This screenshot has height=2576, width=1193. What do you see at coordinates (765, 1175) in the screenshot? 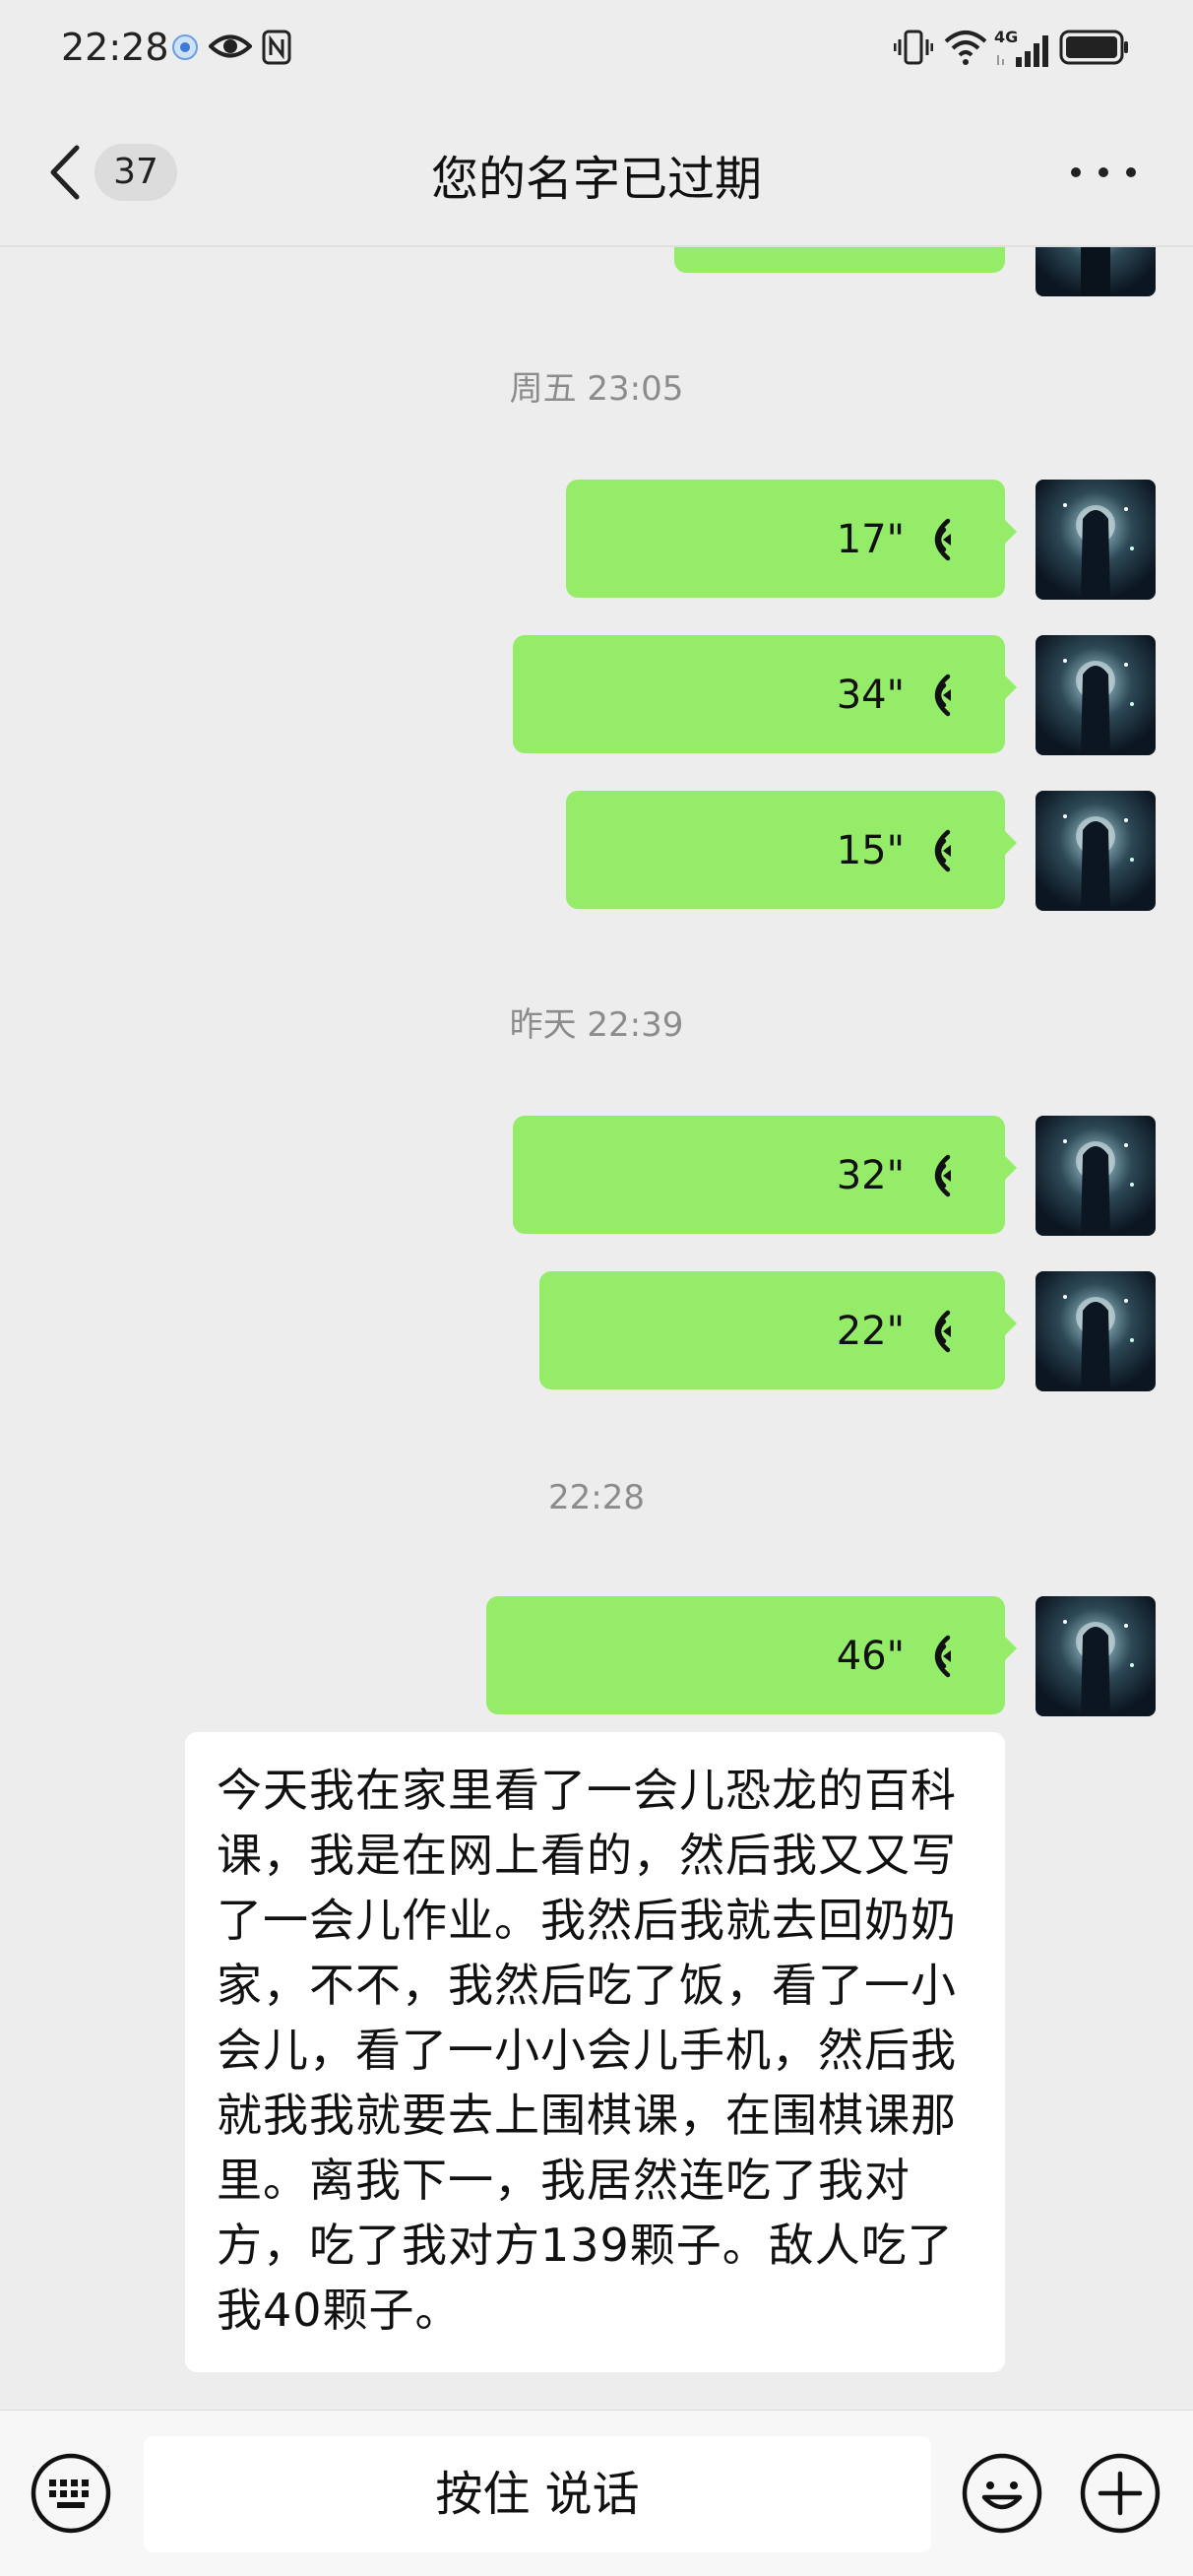
I see `voice-message-bubble: 32"` at bounding box center [765, 1175].